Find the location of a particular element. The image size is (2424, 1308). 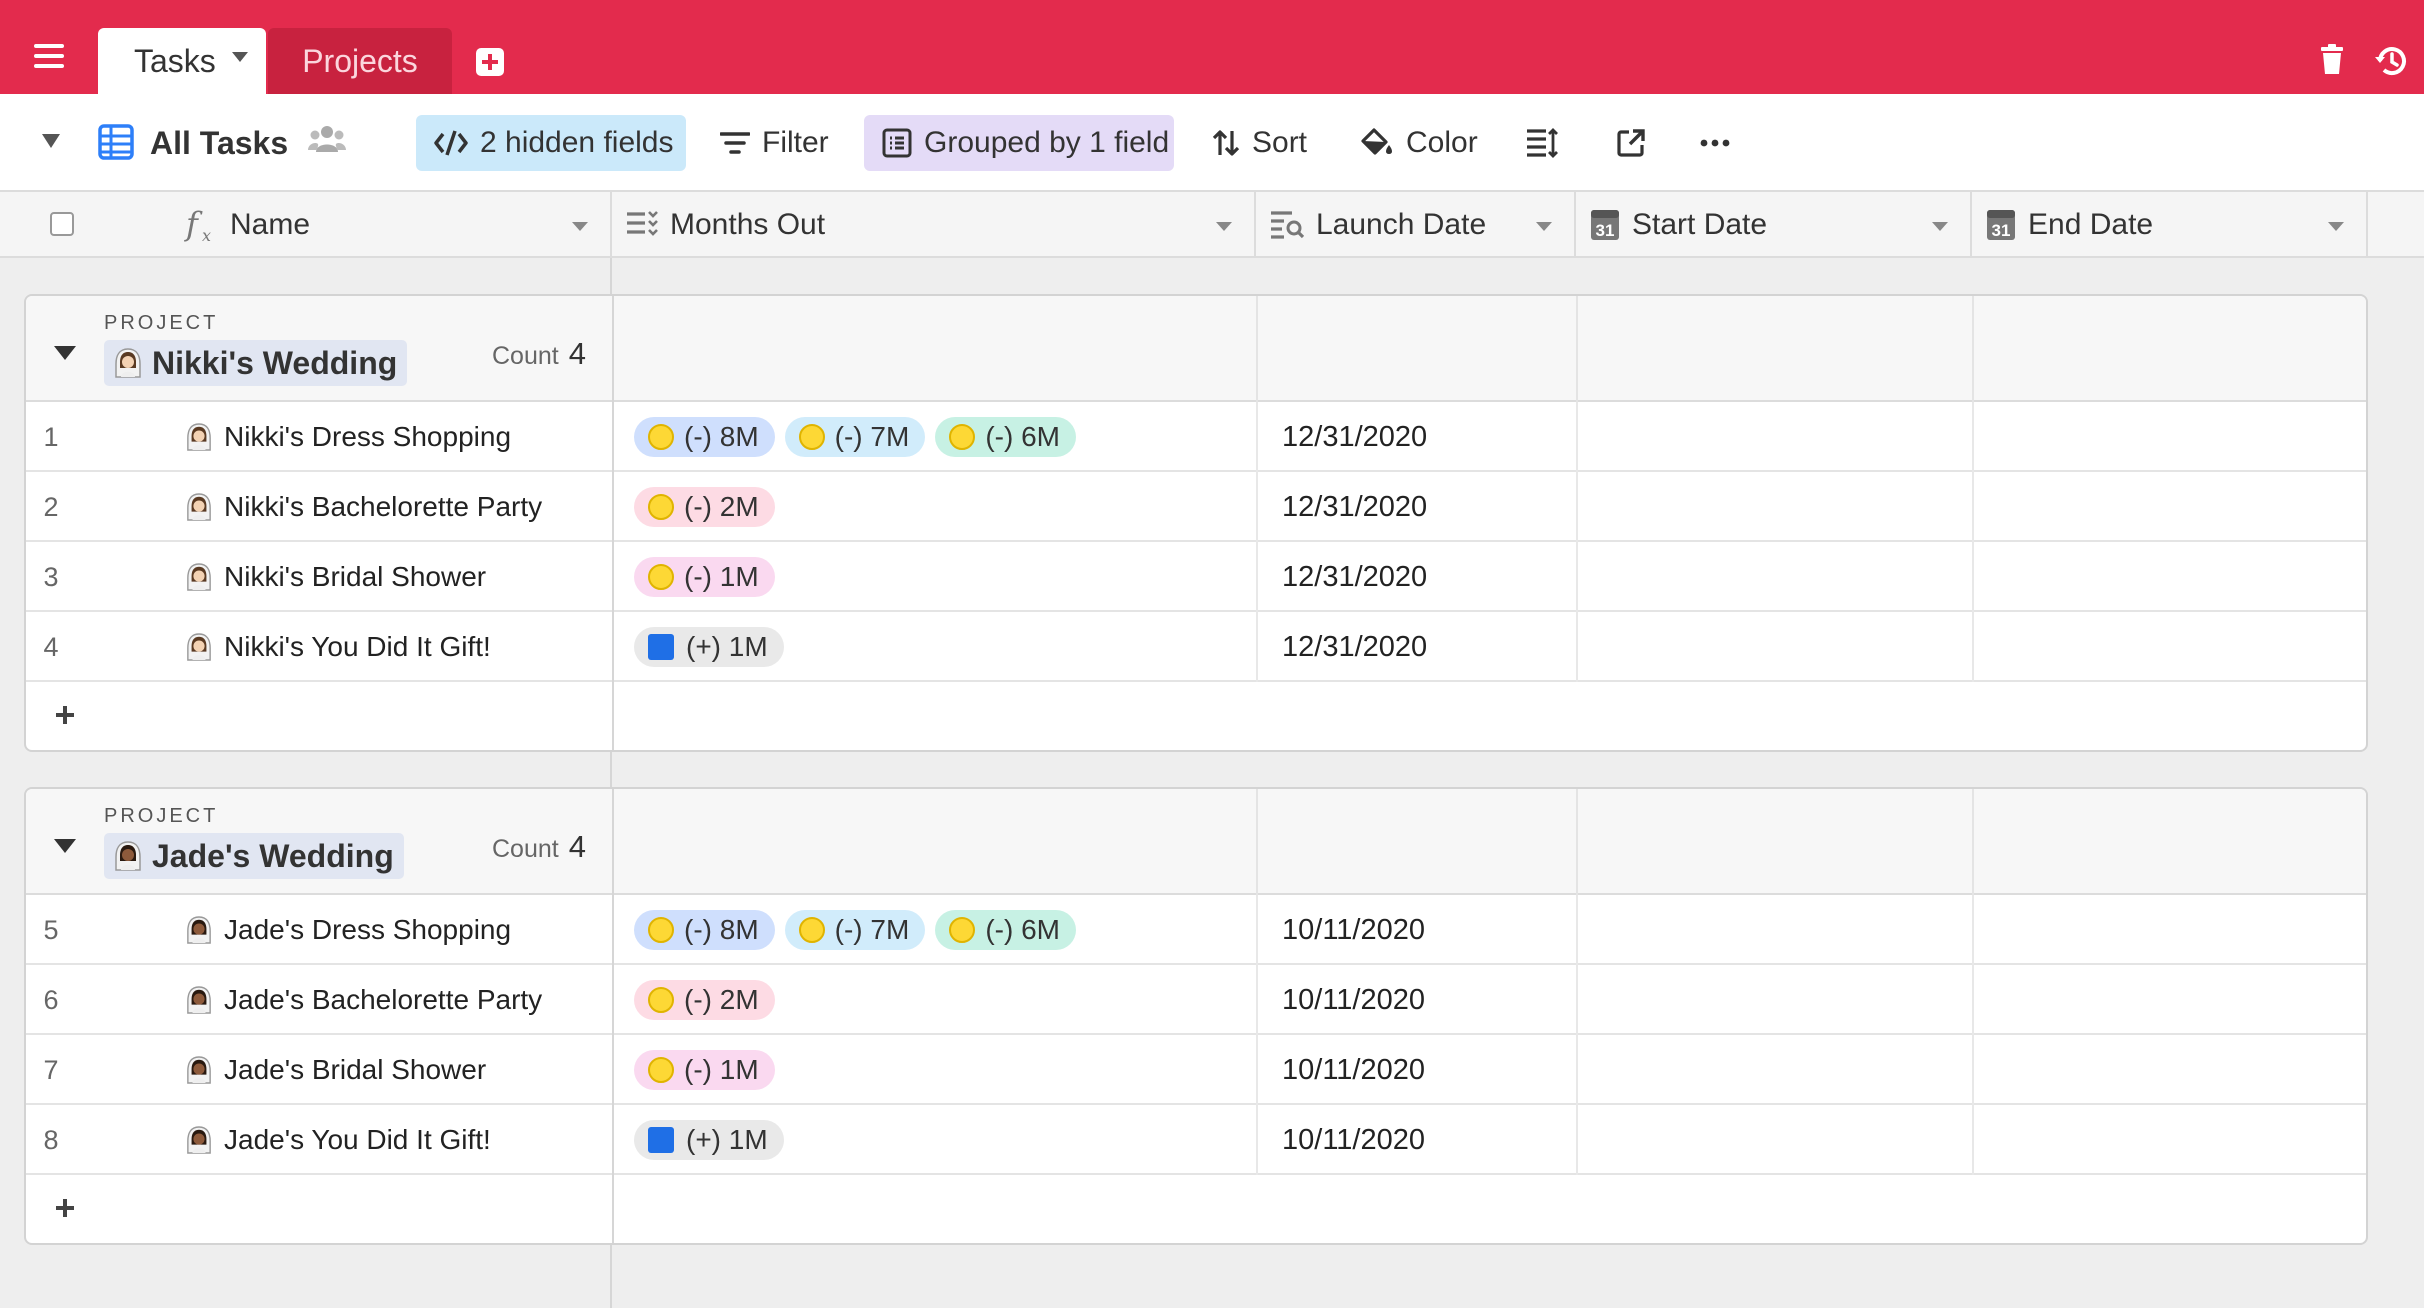

record-name: Nikki's Bridal Shower is located at coordinates (355, 576).